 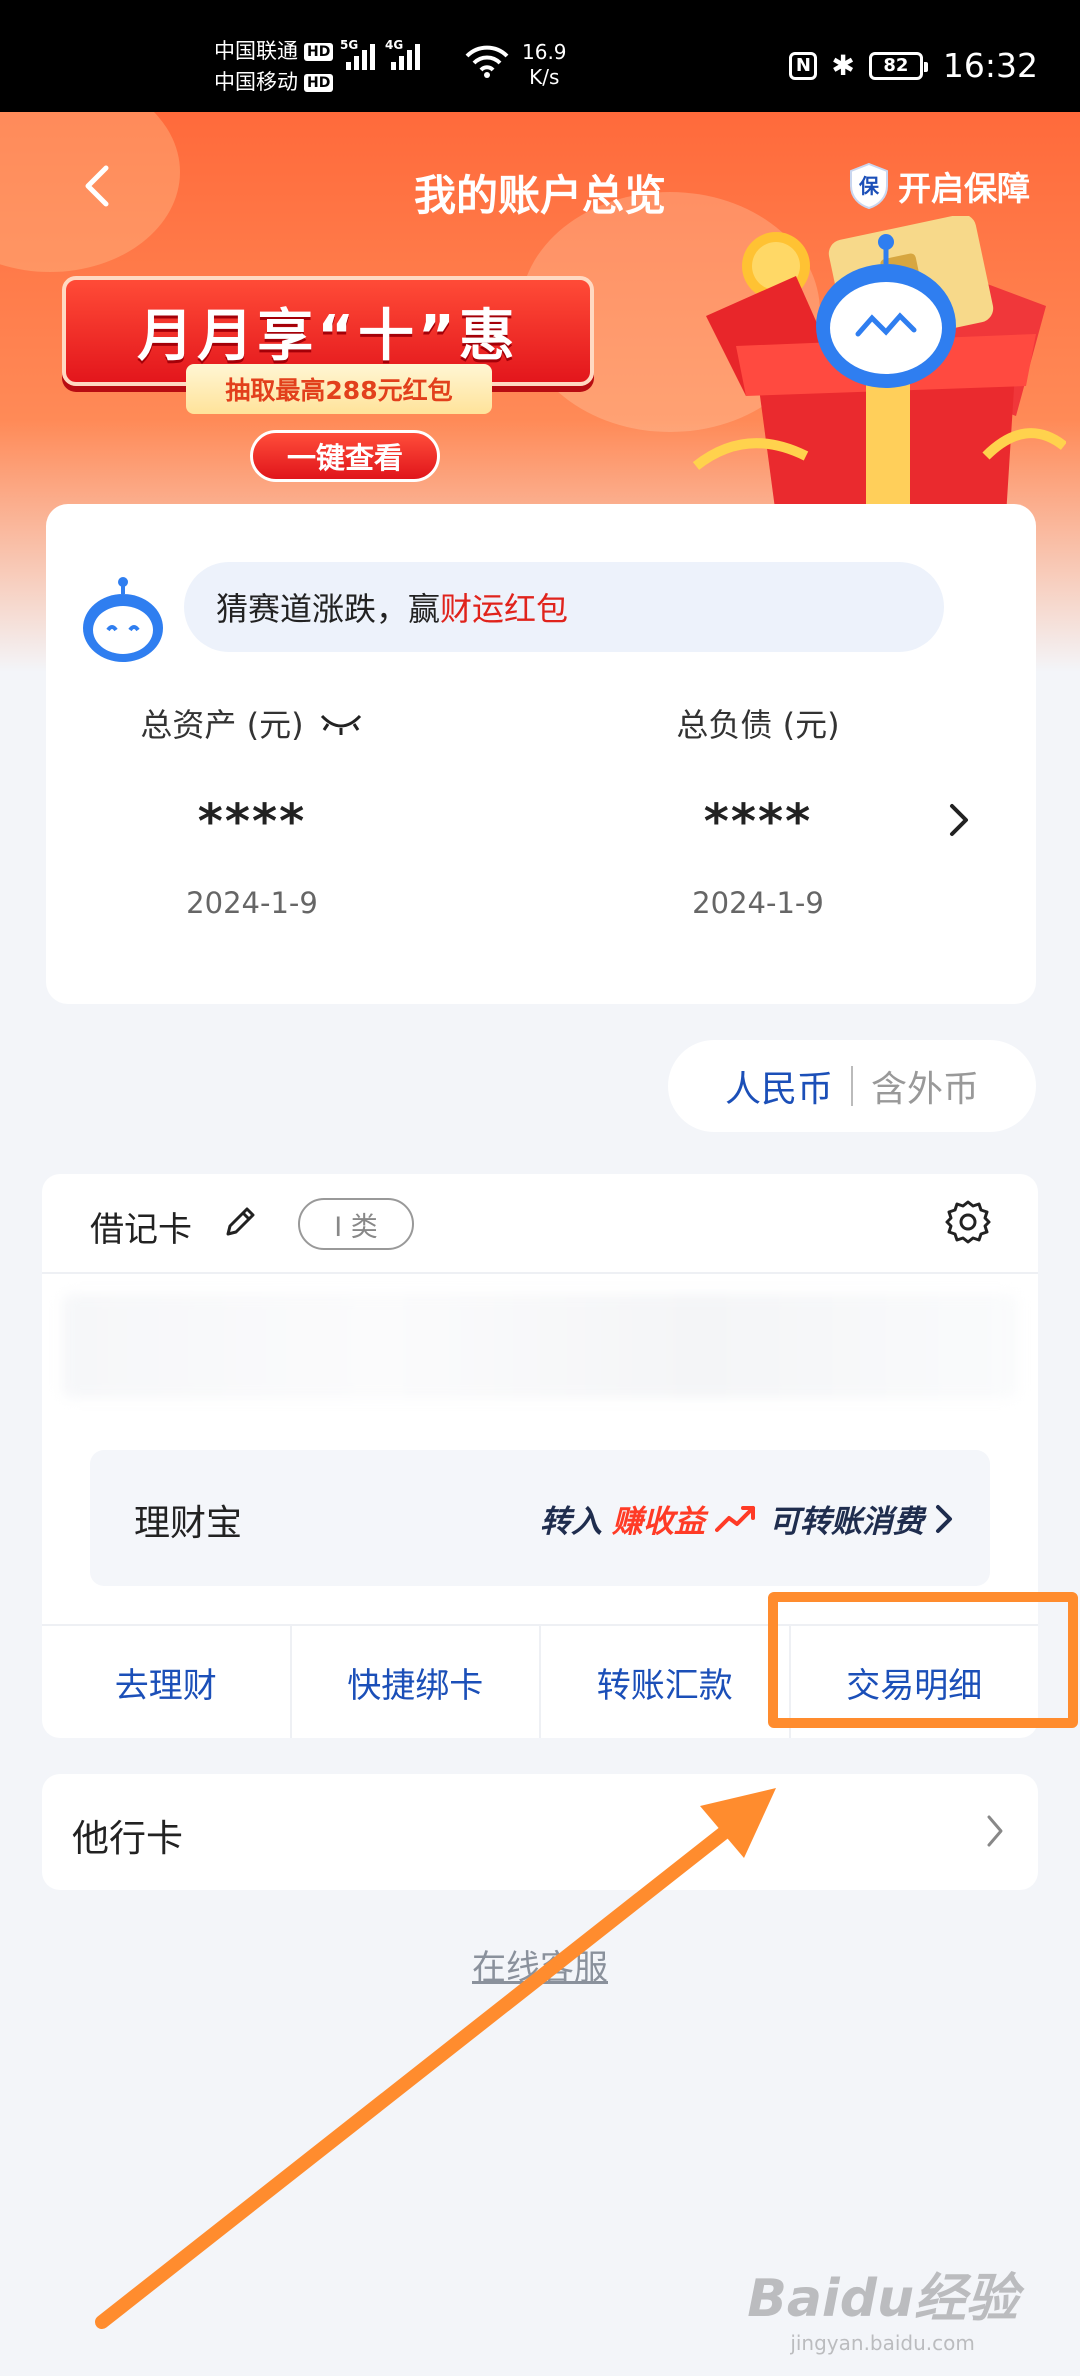 What do you see at coordinates (540, 1832) in the screenshot?
I see `other-bank-card-row: 他行卡` at bounding box center [540, 1832].